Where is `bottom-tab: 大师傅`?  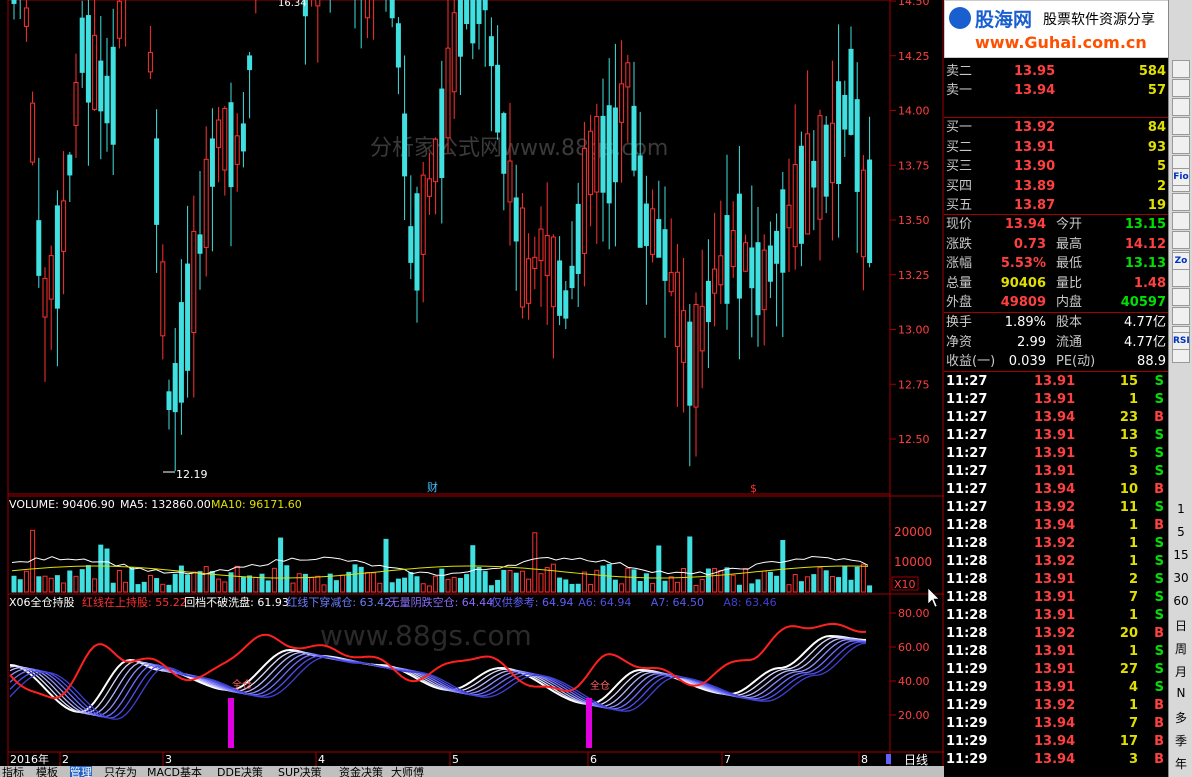 bottom-tab: 大师傅 is located at coordinates (407, 771).